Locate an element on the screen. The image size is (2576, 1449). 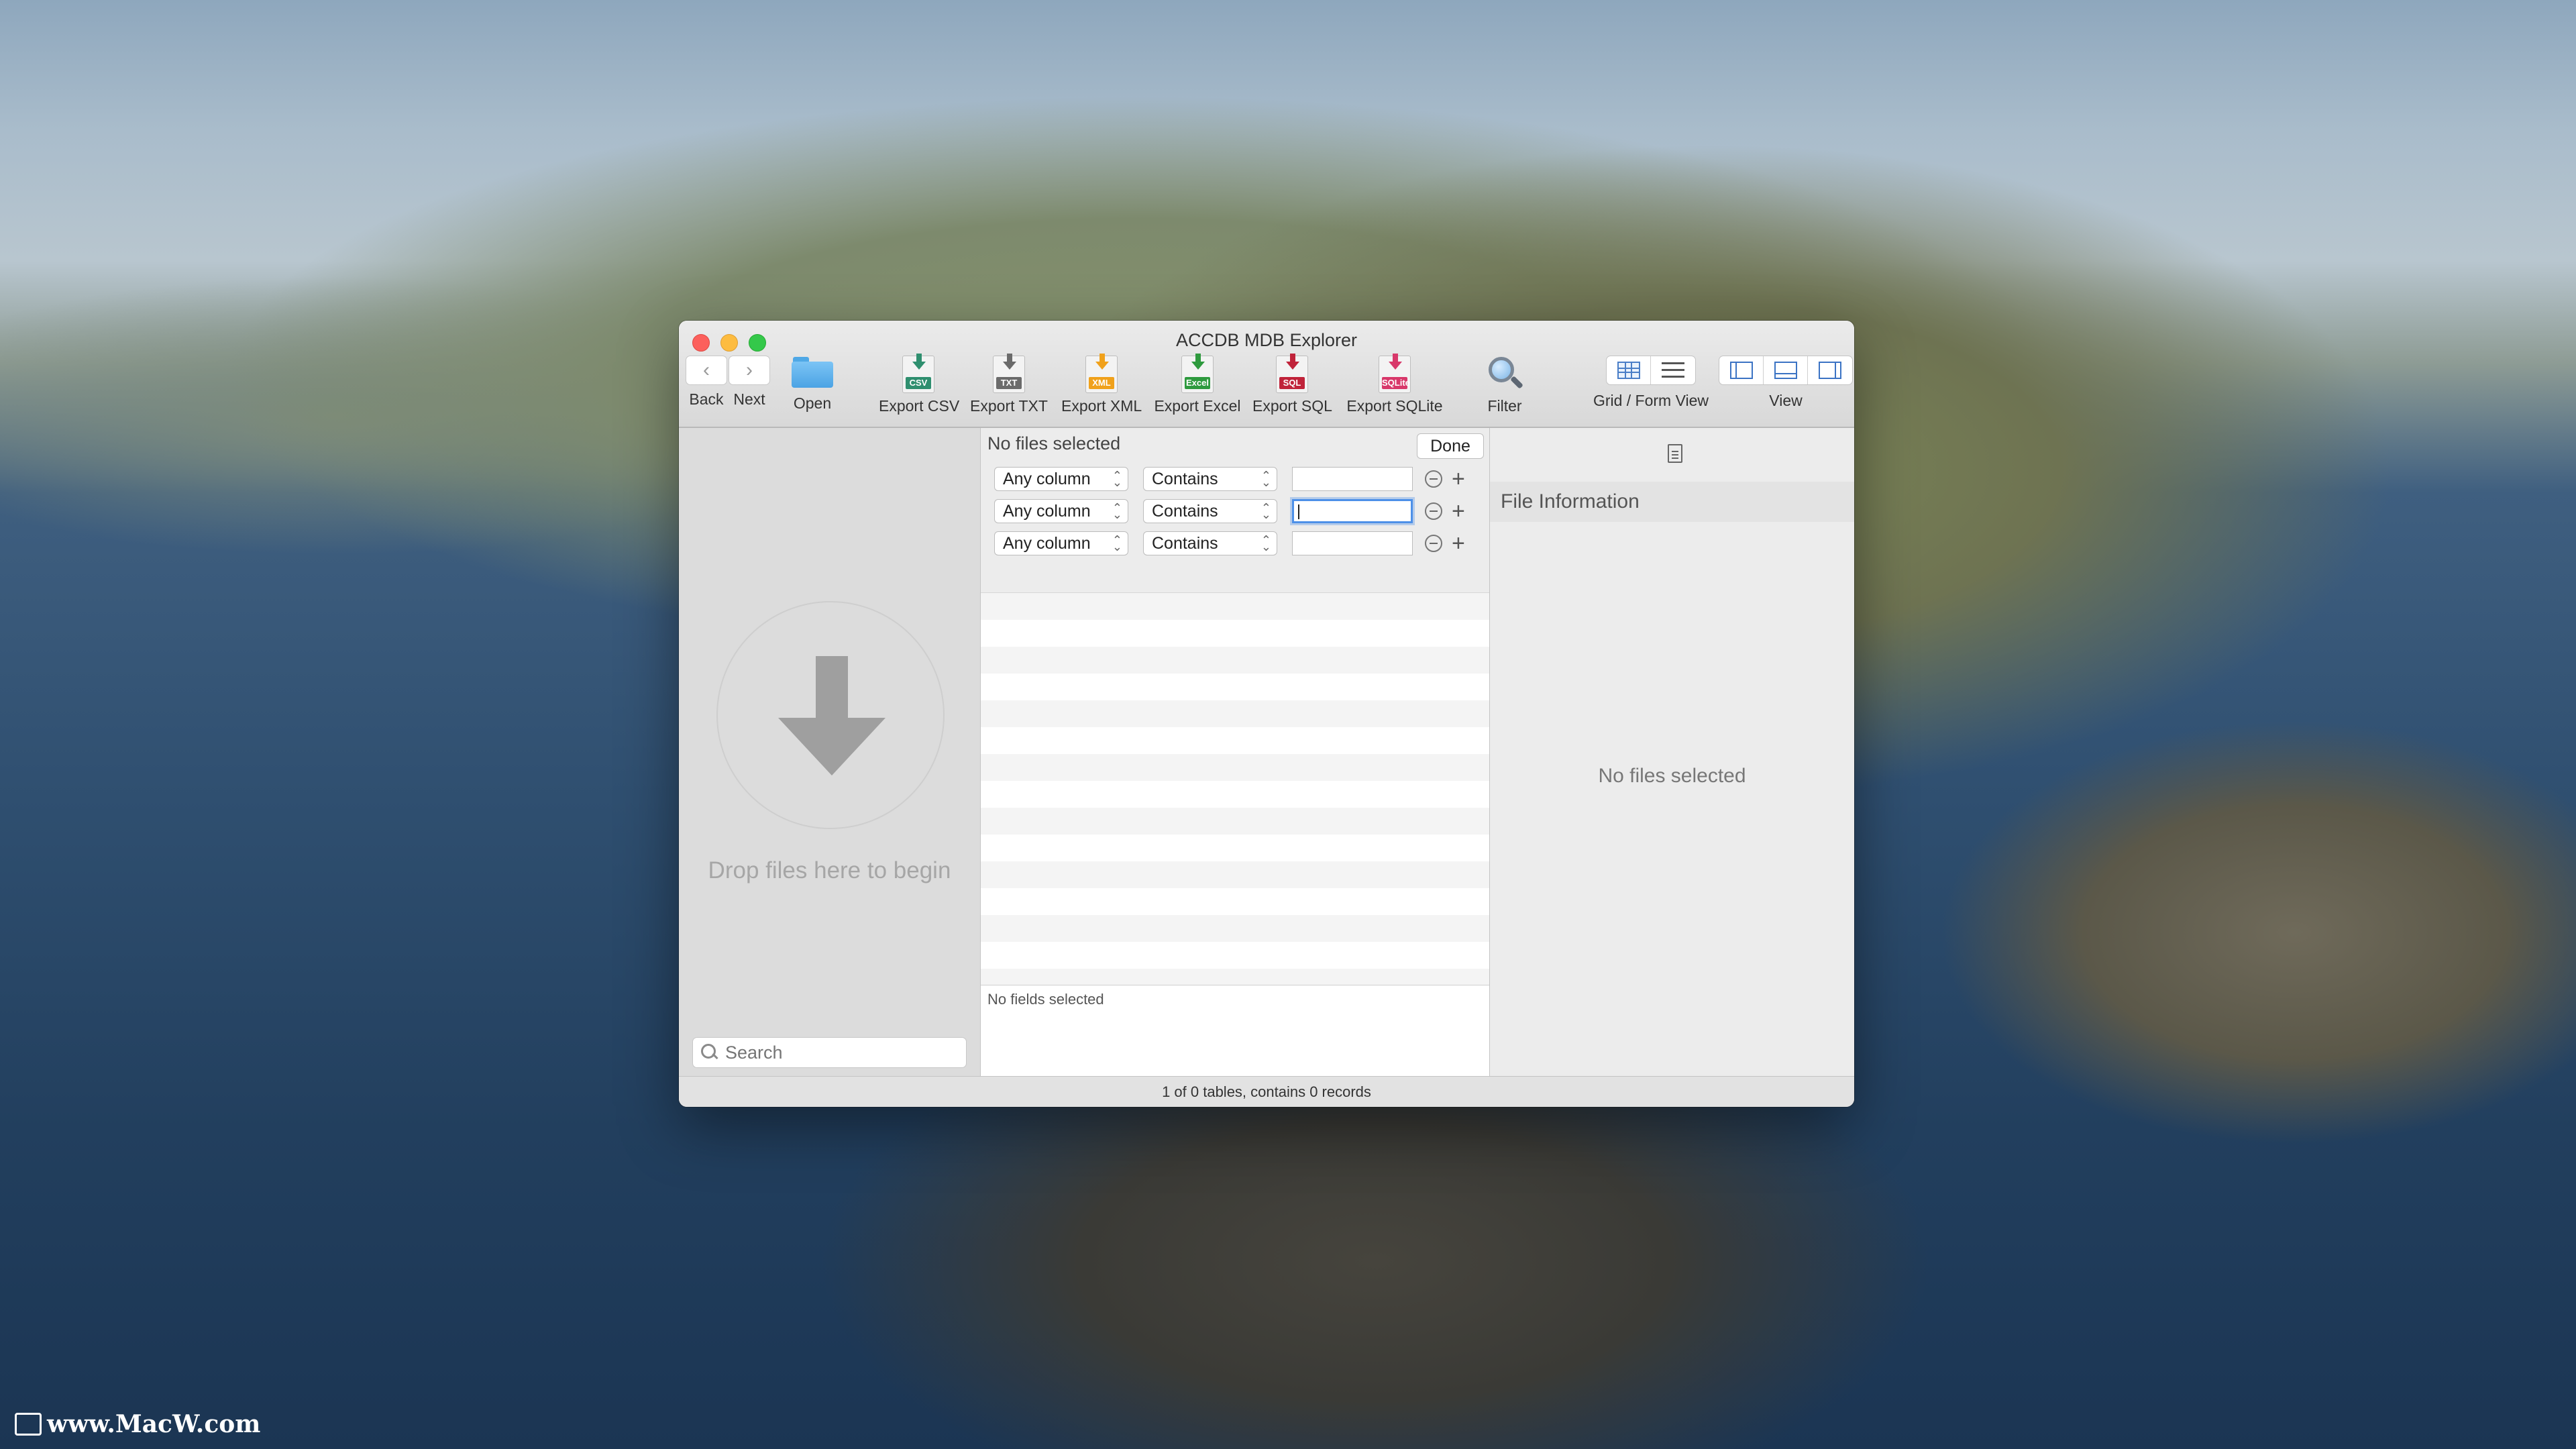
form-view-button is located at coordinates (1673, 370).